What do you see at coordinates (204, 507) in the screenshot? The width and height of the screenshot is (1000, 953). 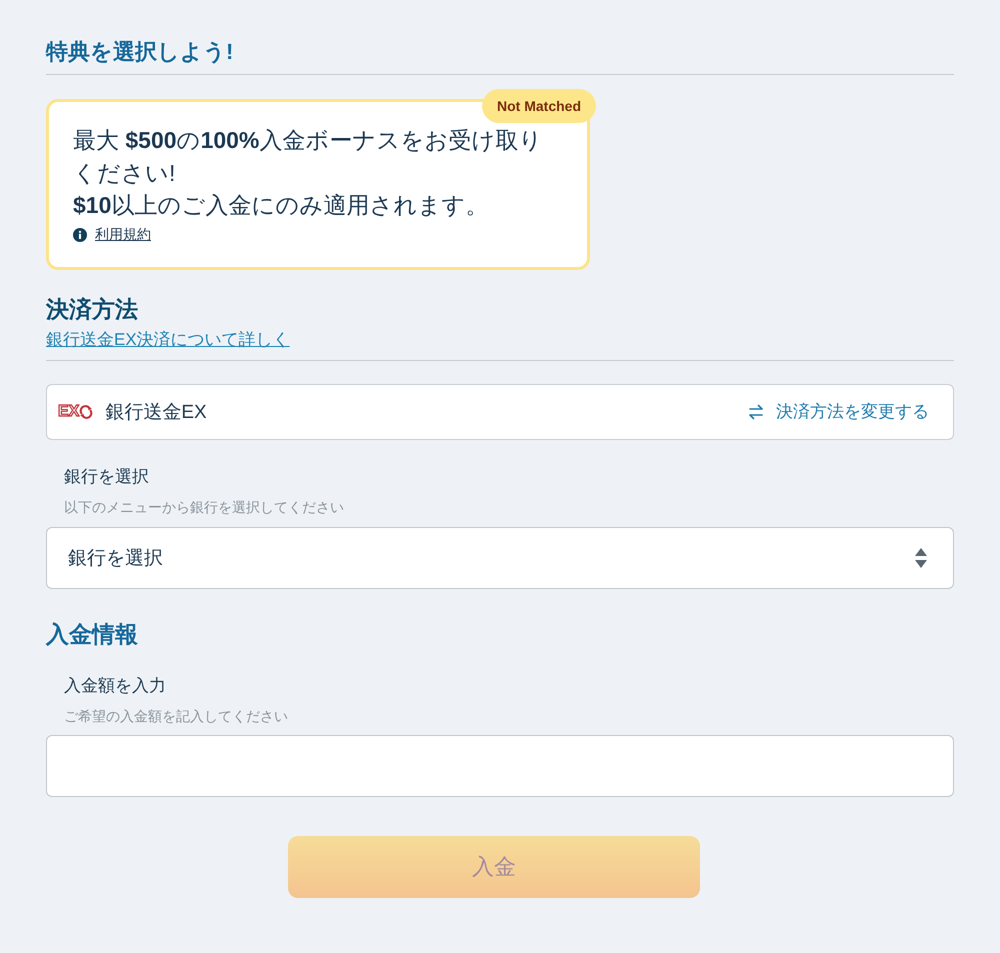 I see `field-hint: 以下のメニューから銀行を選択してください` at bounding box center [204, 507].